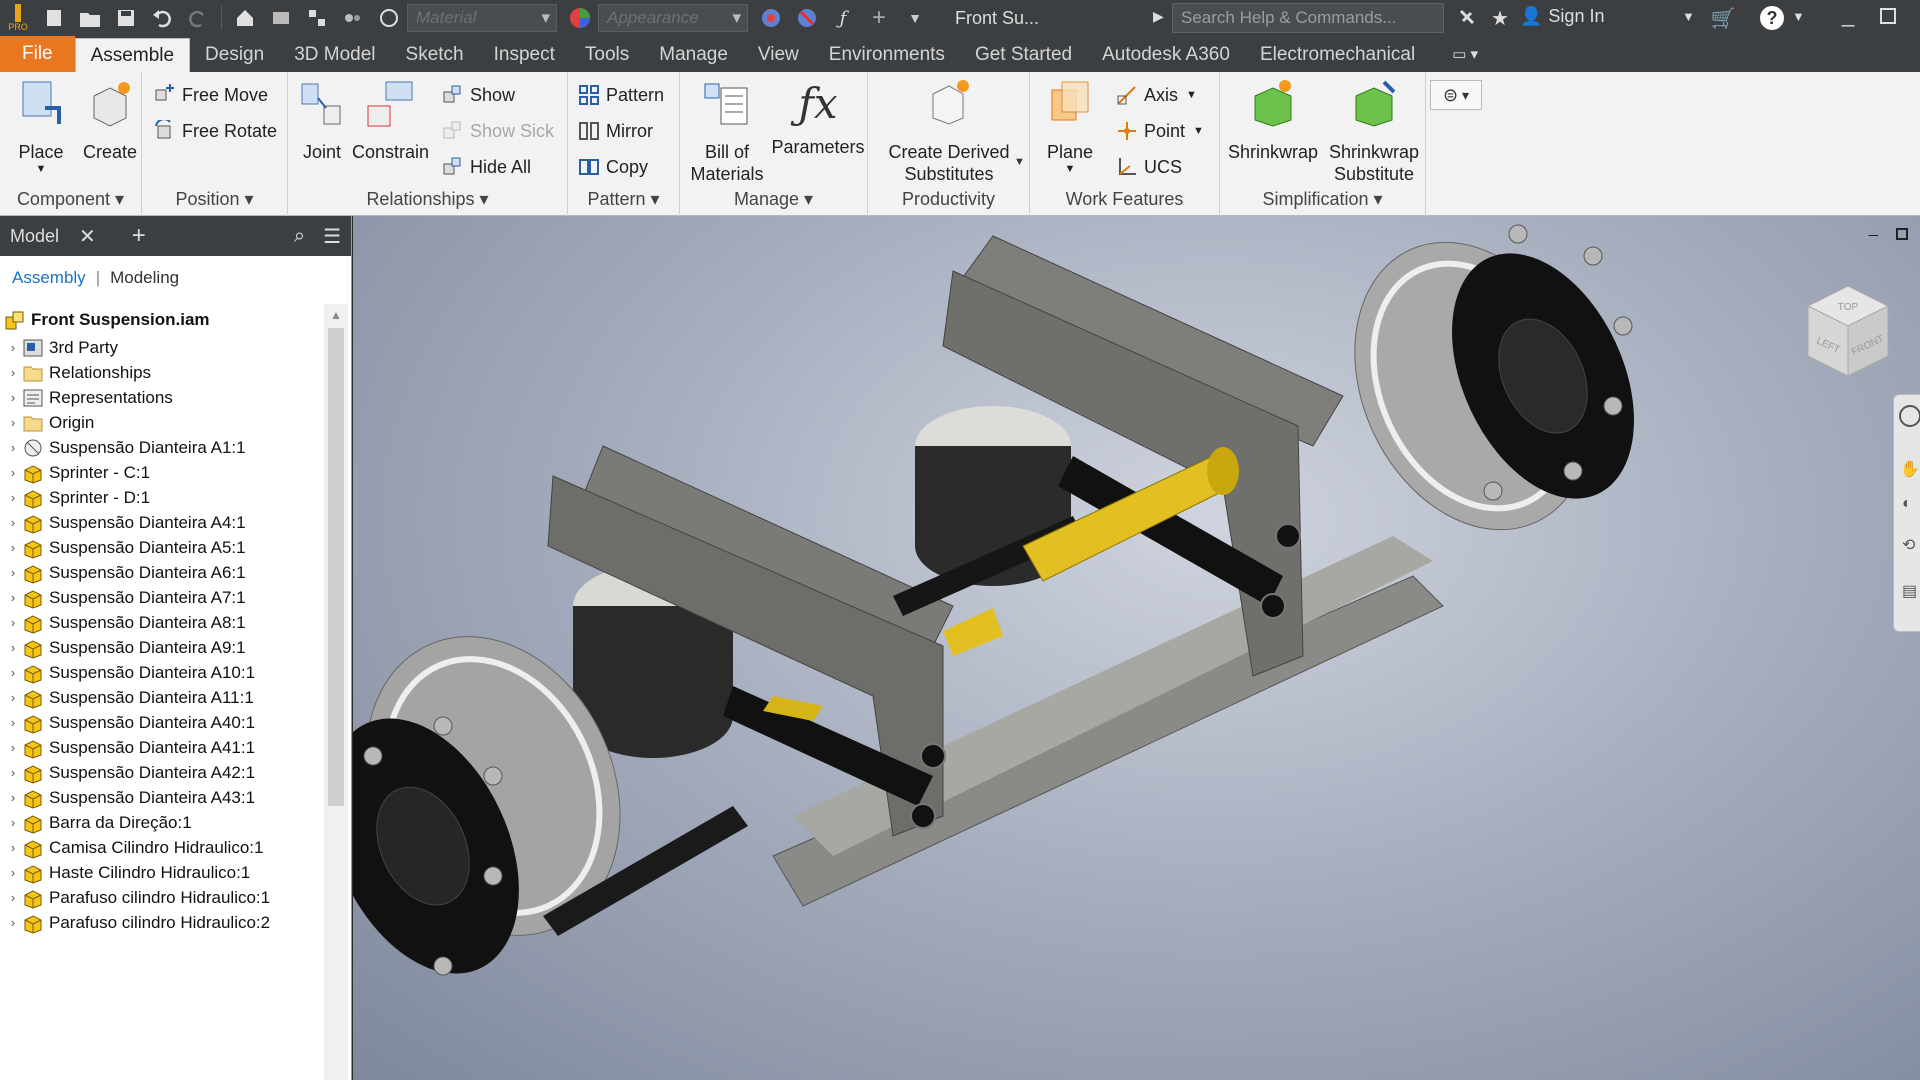 The image size is (1920, 1080). I want to click on panel-title-position: Position ▾, so click(214, 199).